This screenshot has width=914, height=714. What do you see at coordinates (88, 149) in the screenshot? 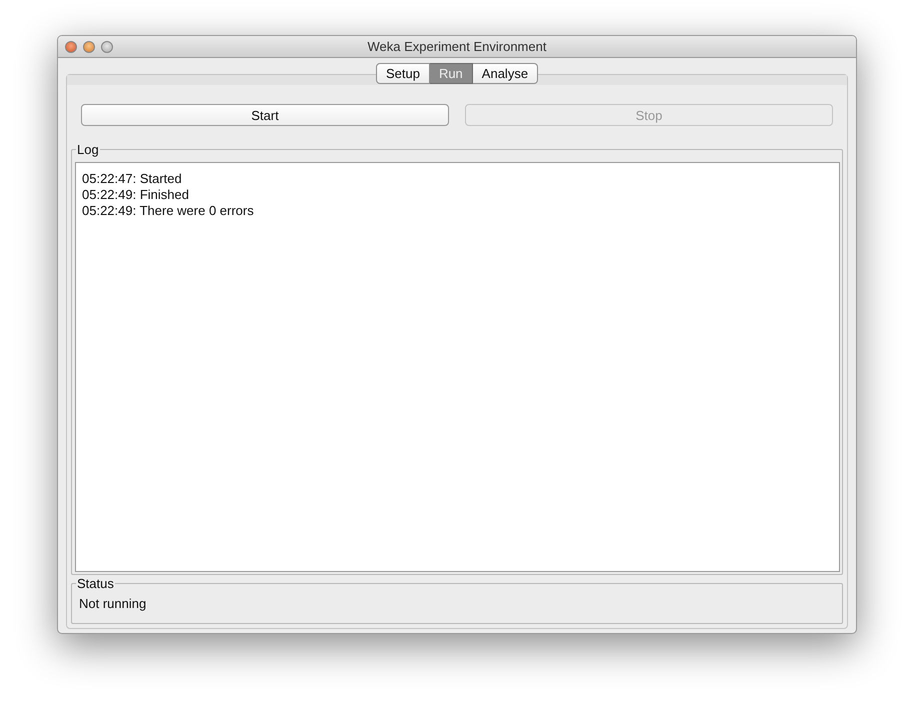
I see `group-title: Log` at bounding box center [88, 149].